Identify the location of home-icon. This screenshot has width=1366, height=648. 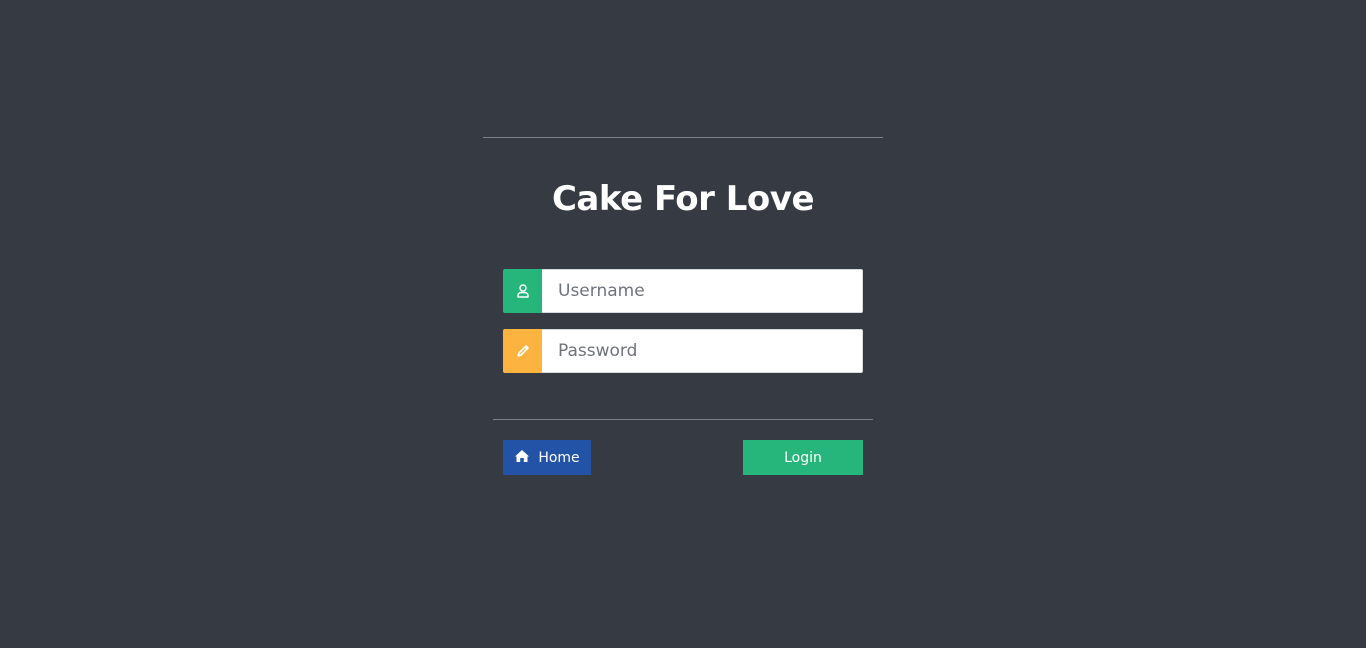
(522, 458).